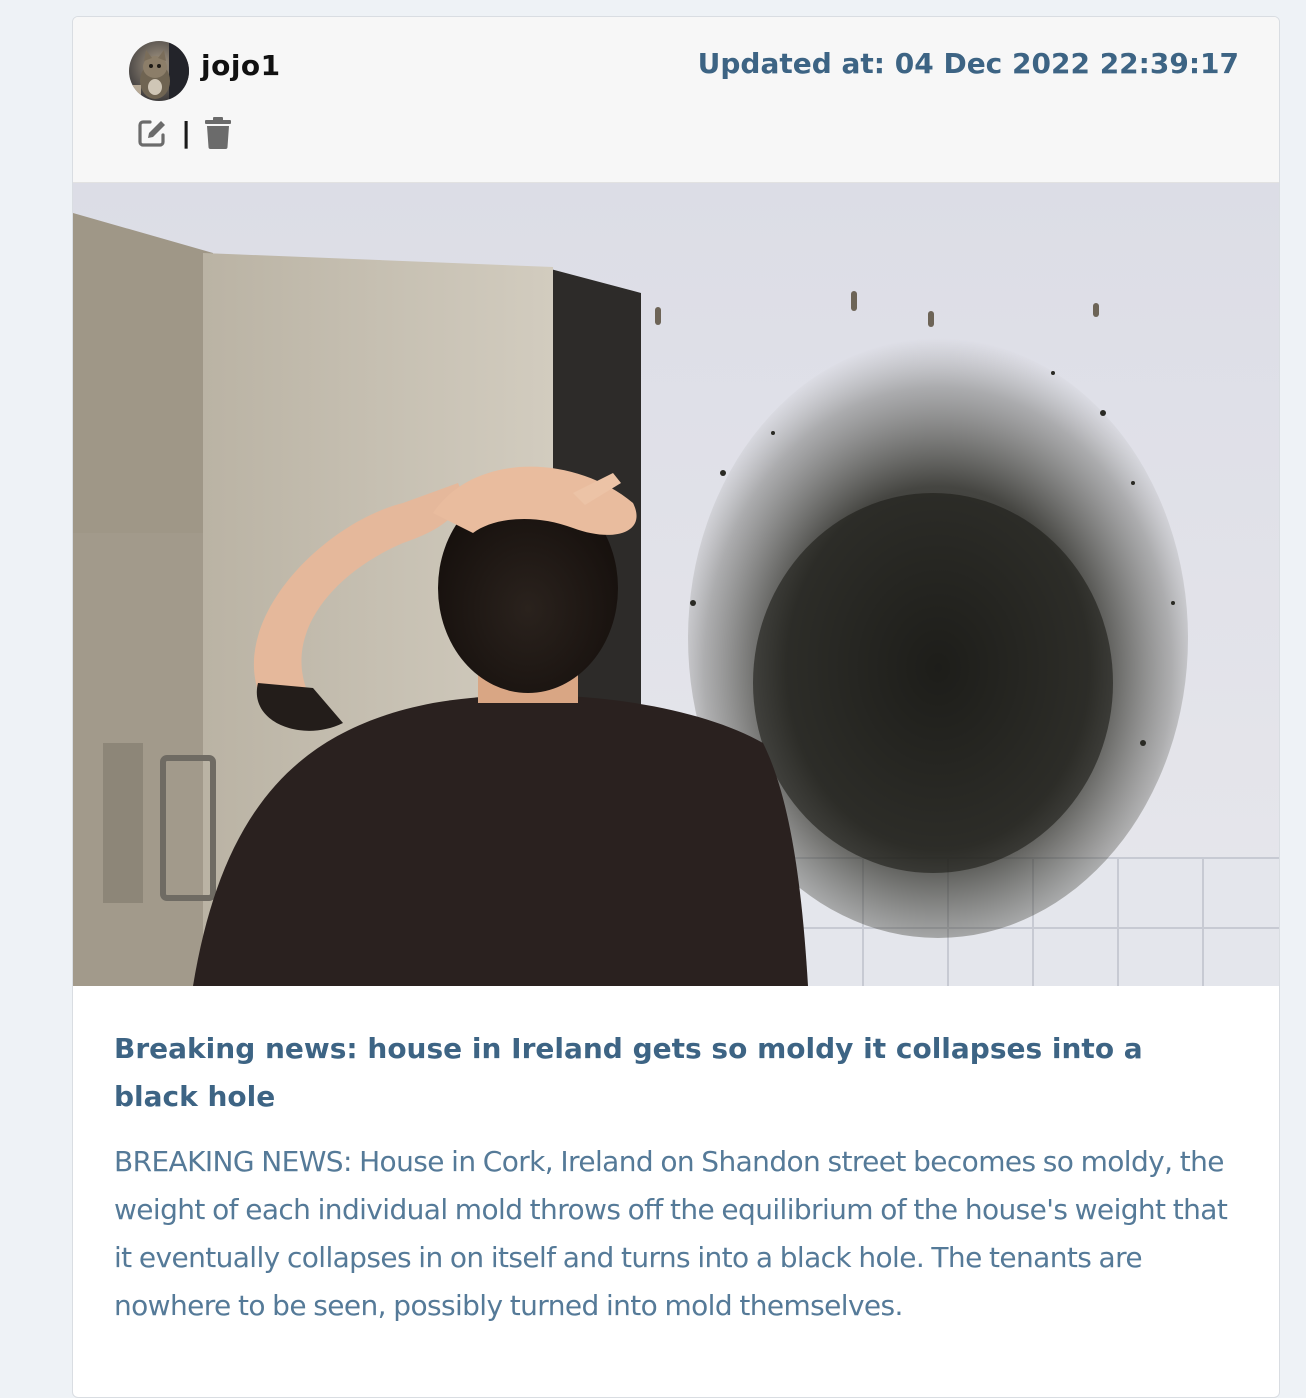 The width and height of the screenshot is (1306, 1398). I want to click on cat-avatar-icon, so click(159, 71).